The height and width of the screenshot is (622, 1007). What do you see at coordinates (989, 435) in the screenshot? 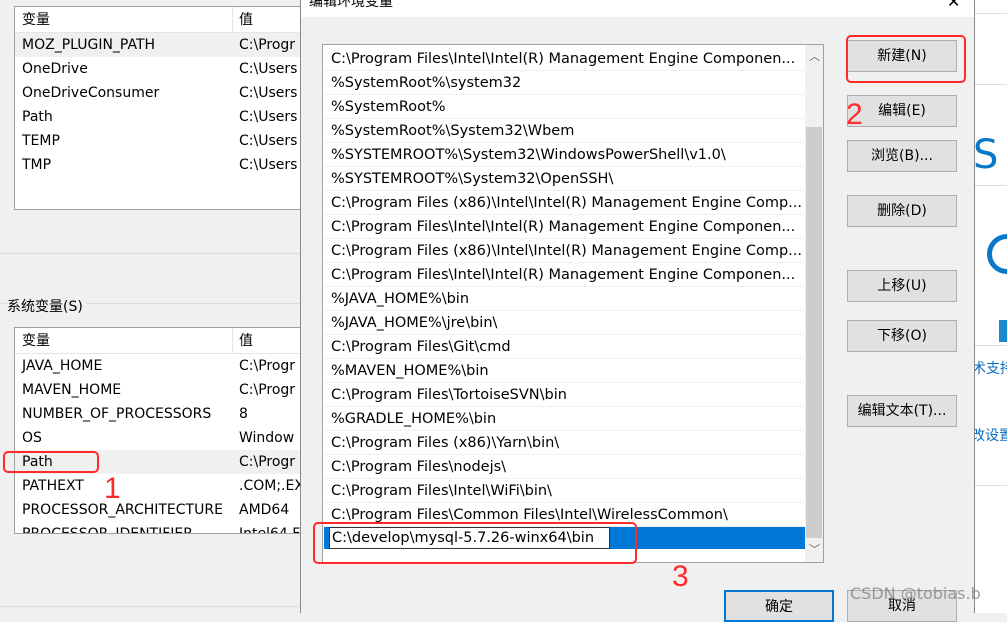
I see `settings-link: 改设置` at bounding box center [989, 435].